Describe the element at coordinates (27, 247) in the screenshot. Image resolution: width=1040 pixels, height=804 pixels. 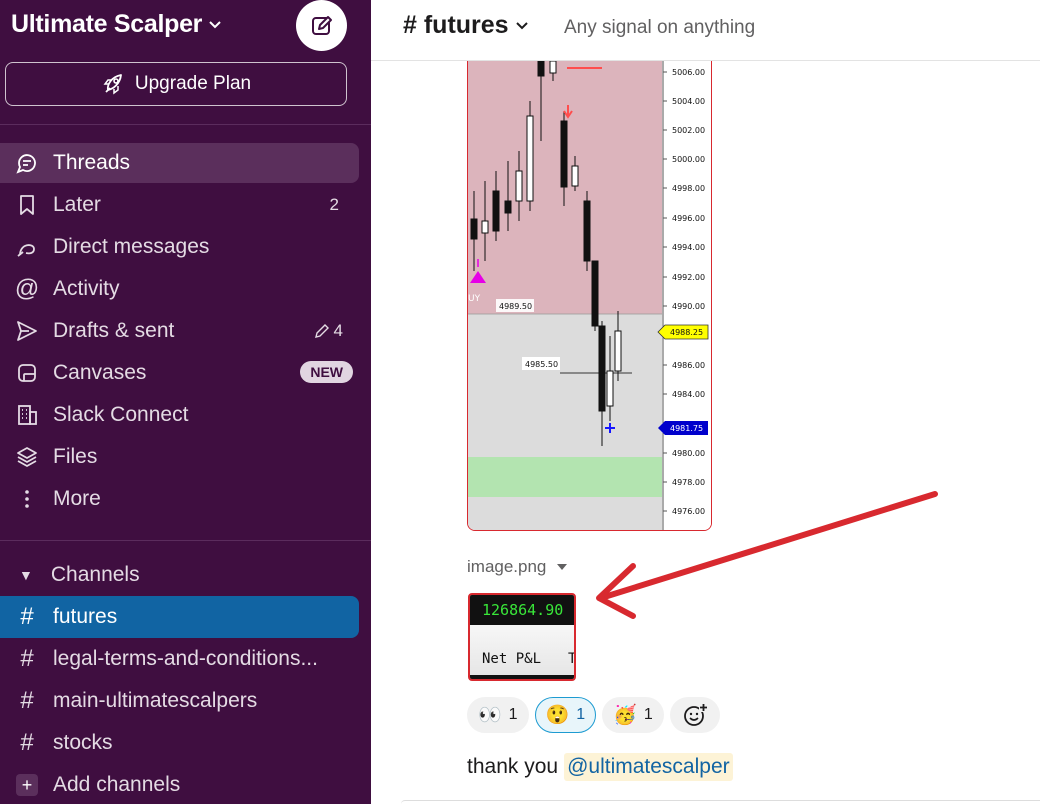
I see `direct-messages-icon` at that location.